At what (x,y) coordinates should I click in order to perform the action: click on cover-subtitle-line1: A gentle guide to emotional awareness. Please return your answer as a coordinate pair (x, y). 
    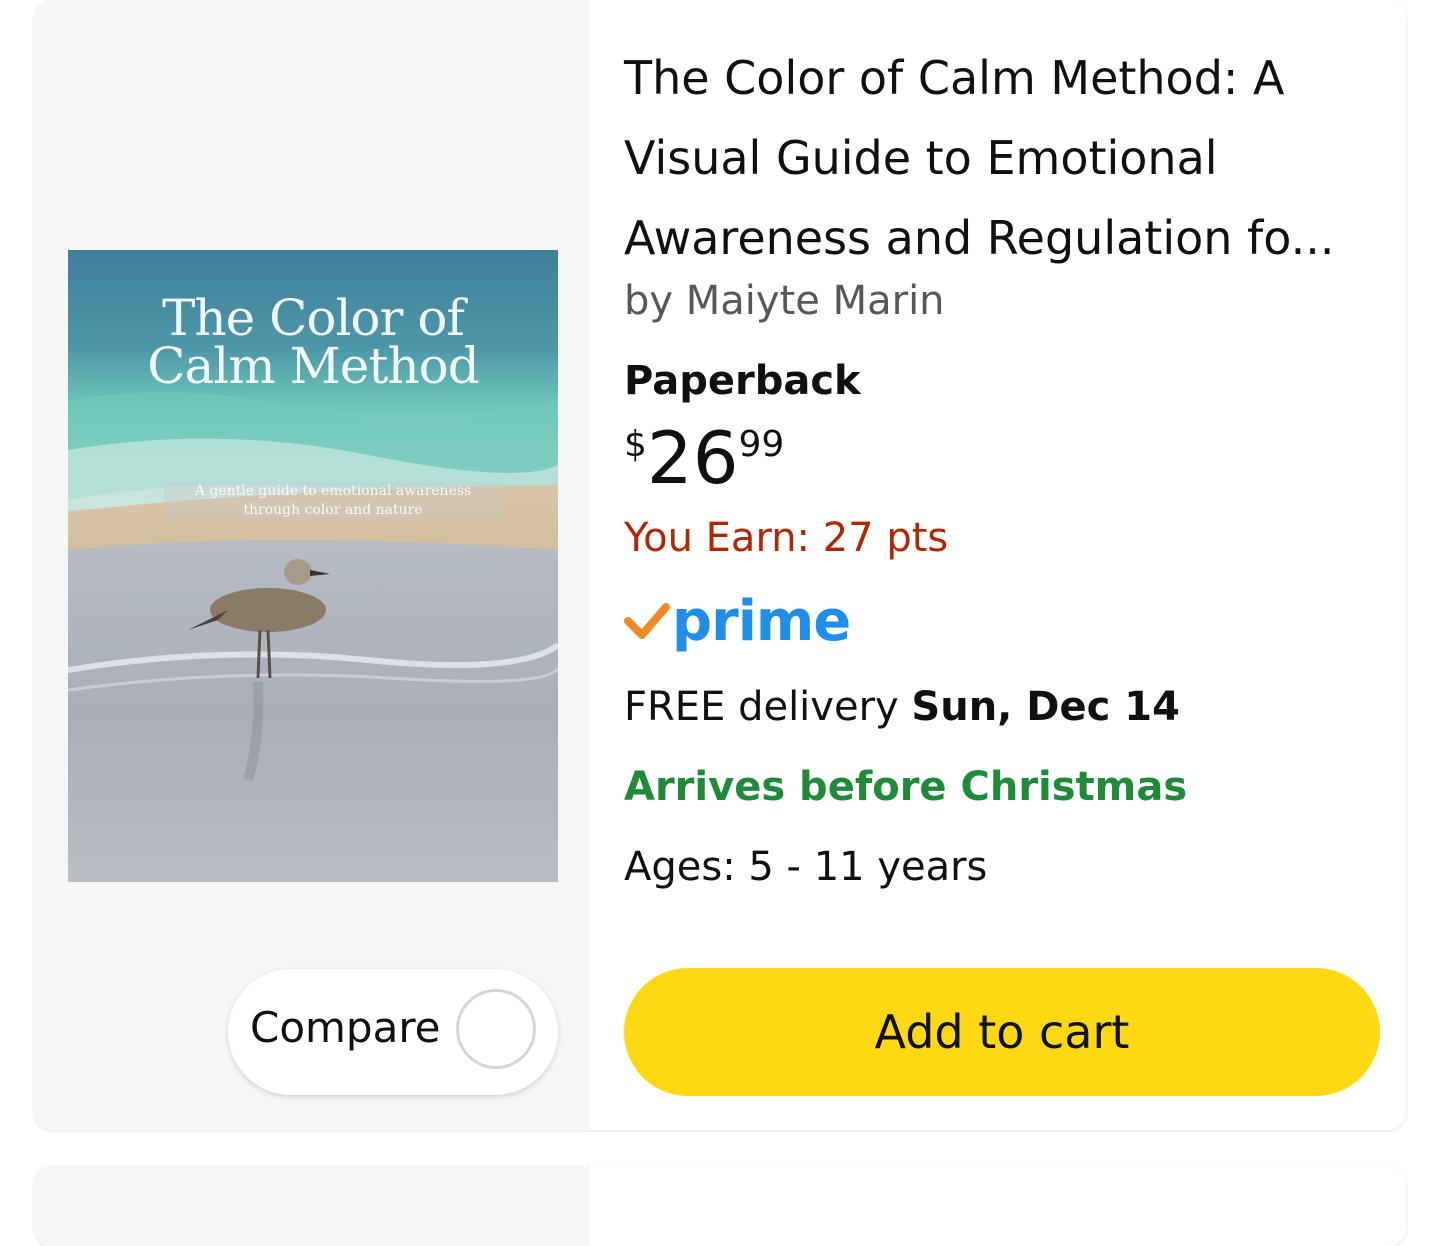
    Looking at the image, I should click on (333, 491).